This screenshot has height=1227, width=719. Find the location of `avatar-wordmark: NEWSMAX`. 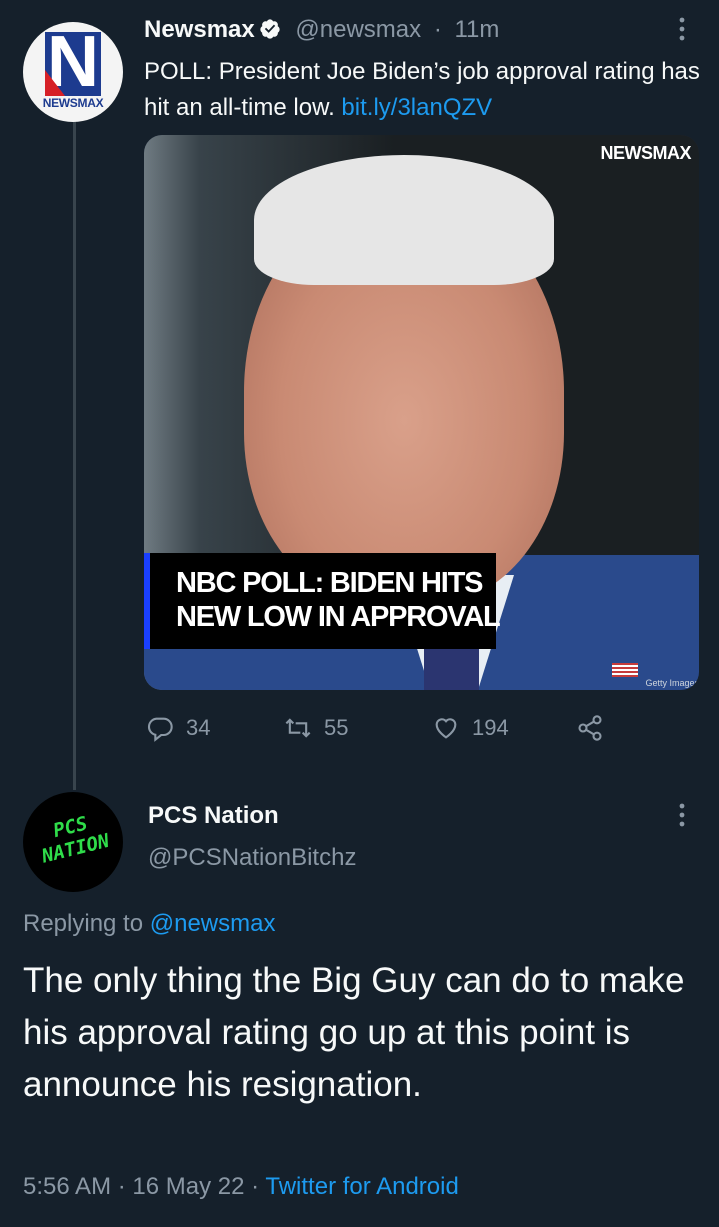

avatar-wordmark: NEWSMAX is located at coordinates (73, 103).